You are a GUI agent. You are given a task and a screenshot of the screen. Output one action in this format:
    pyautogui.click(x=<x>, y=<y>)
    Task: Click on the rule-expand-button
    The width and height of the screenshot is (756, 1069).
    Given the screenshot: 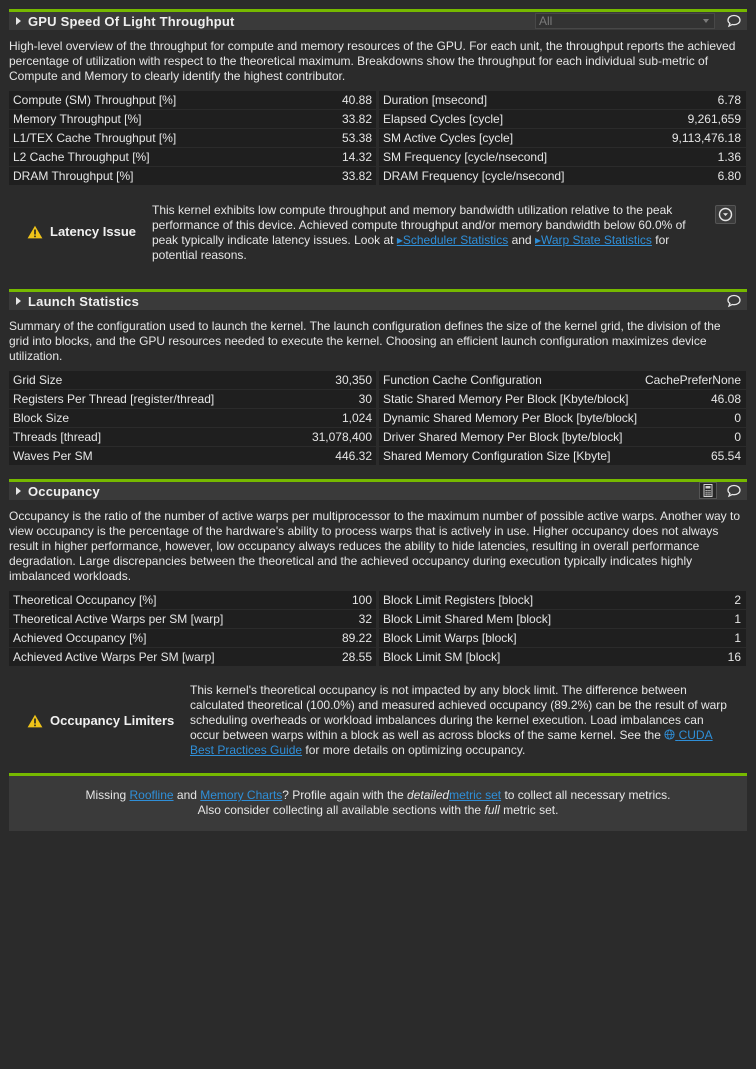 What is the action you would take?
    pyautogui.click(x=725, y=214)
    